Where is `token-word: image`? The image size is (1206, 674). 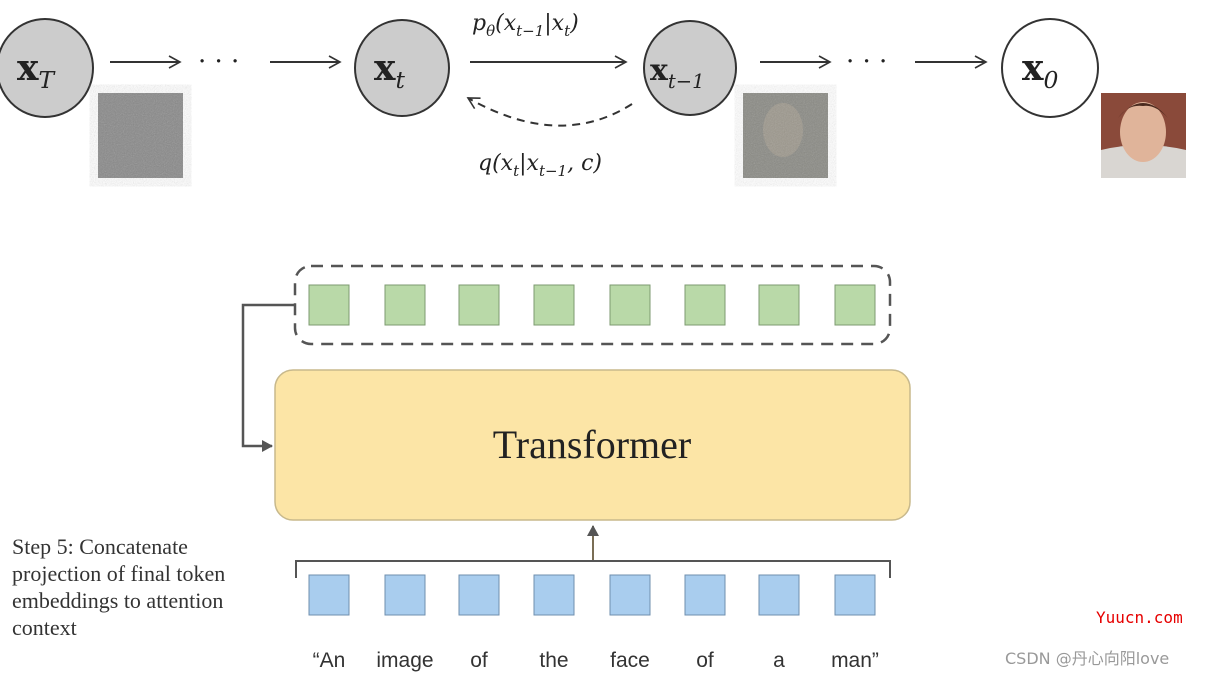
token-word: image is located at coordinates (404, 660).